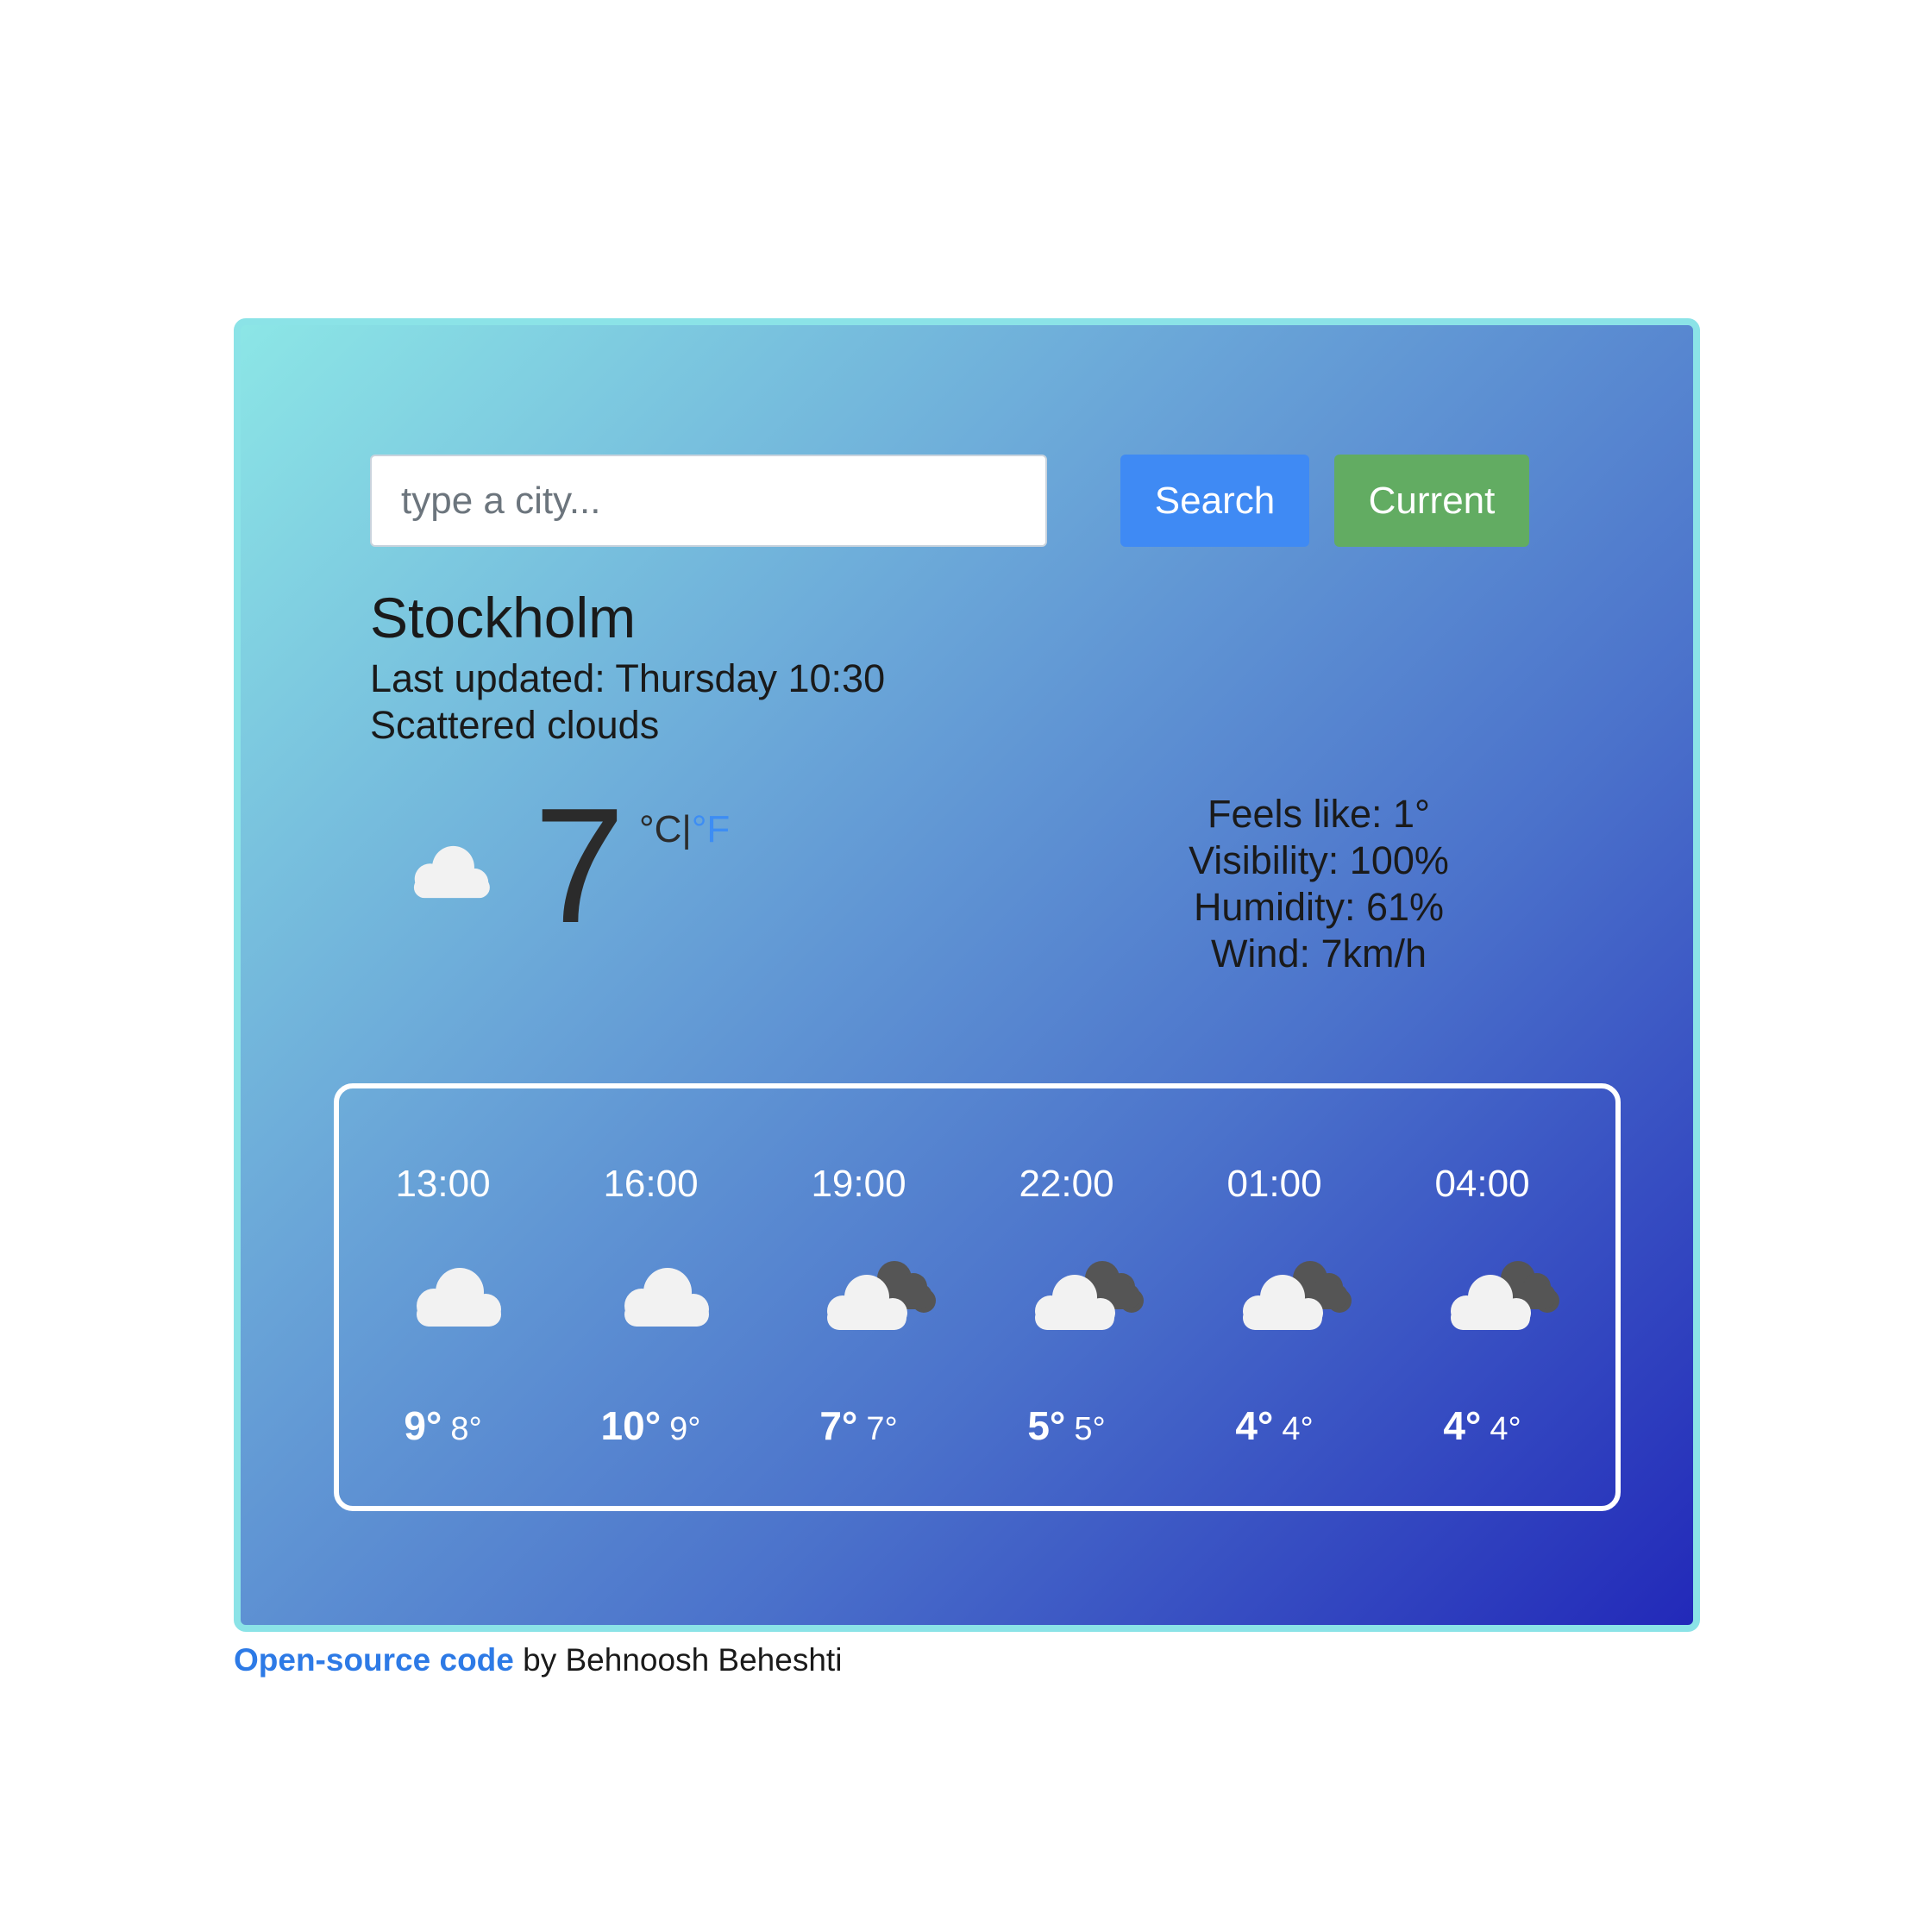  I want to click on forecast-min-temp: 8°, so click(466, 1429).